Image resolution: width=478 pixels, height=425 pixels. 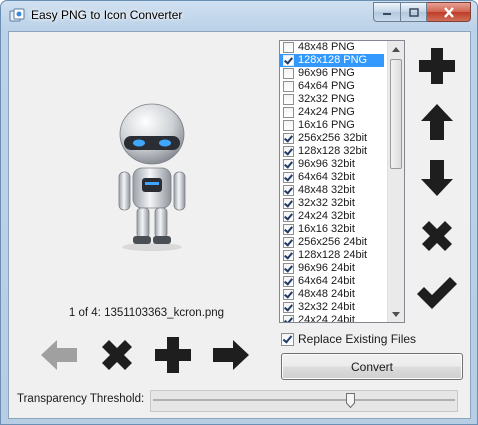 I want to click on x-icon, so click(x=117, y=355).